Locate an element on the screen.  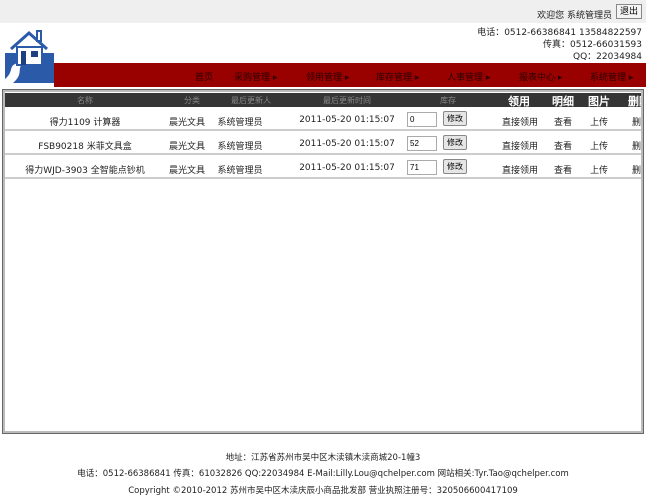
nav-requisition: 领用管理 ▸ is located at coordinates (327, 76).